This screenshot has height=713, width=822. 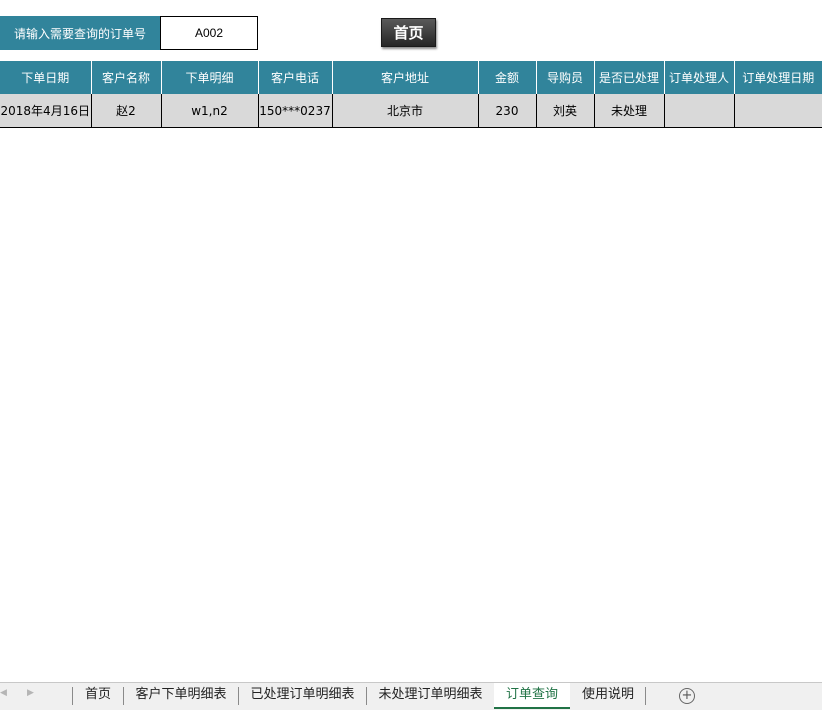 What do you see at coordinates (408, 32) in the screenshot?
I see `home-button: 首页` at bounding box center [408, 32].